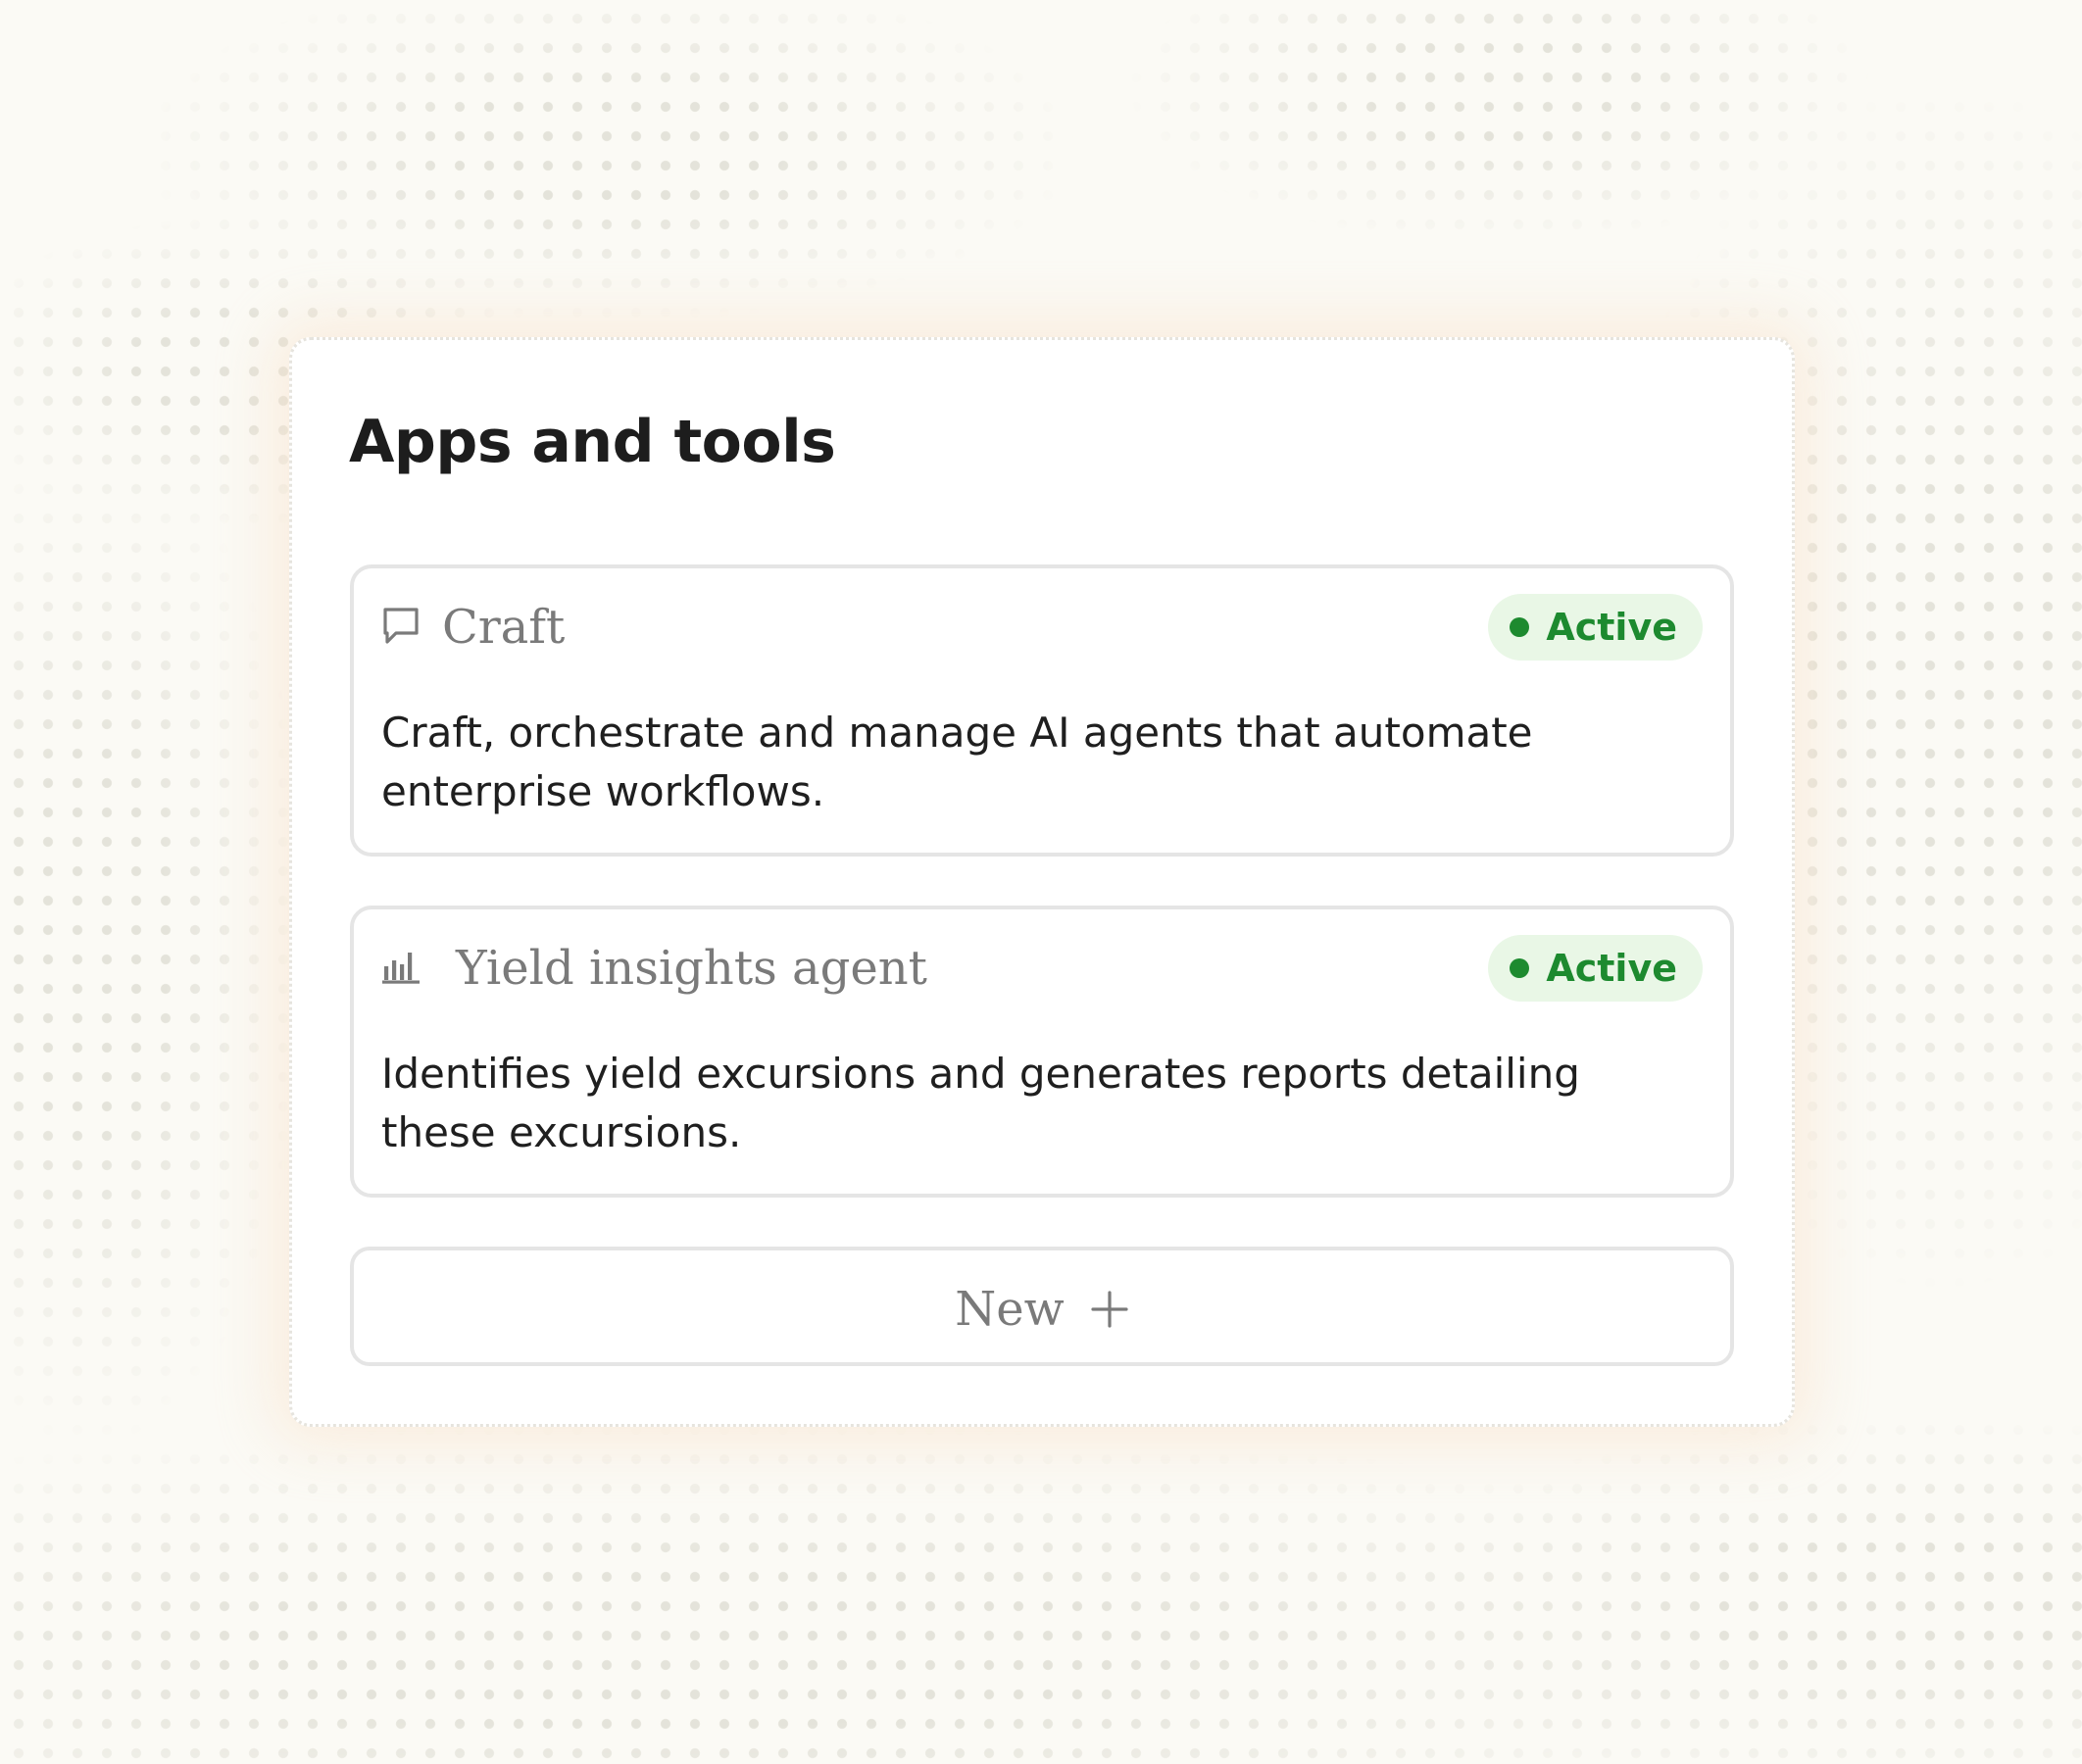  Describe the element at coordinates (504, 627) in the screenshot. I see `app-name: Craft` at that location.